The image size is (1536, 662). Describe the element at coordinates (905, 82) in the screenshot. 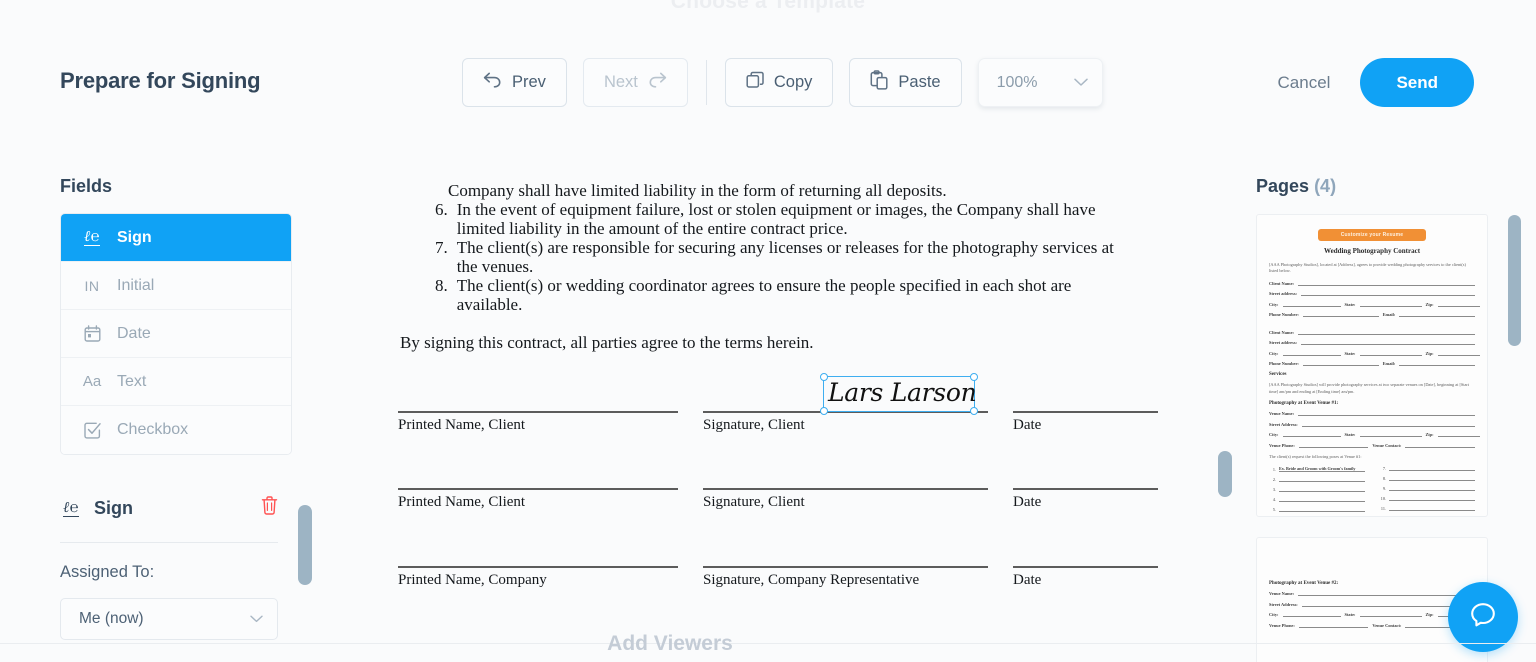

I see `paste-button: Paste` at that location.